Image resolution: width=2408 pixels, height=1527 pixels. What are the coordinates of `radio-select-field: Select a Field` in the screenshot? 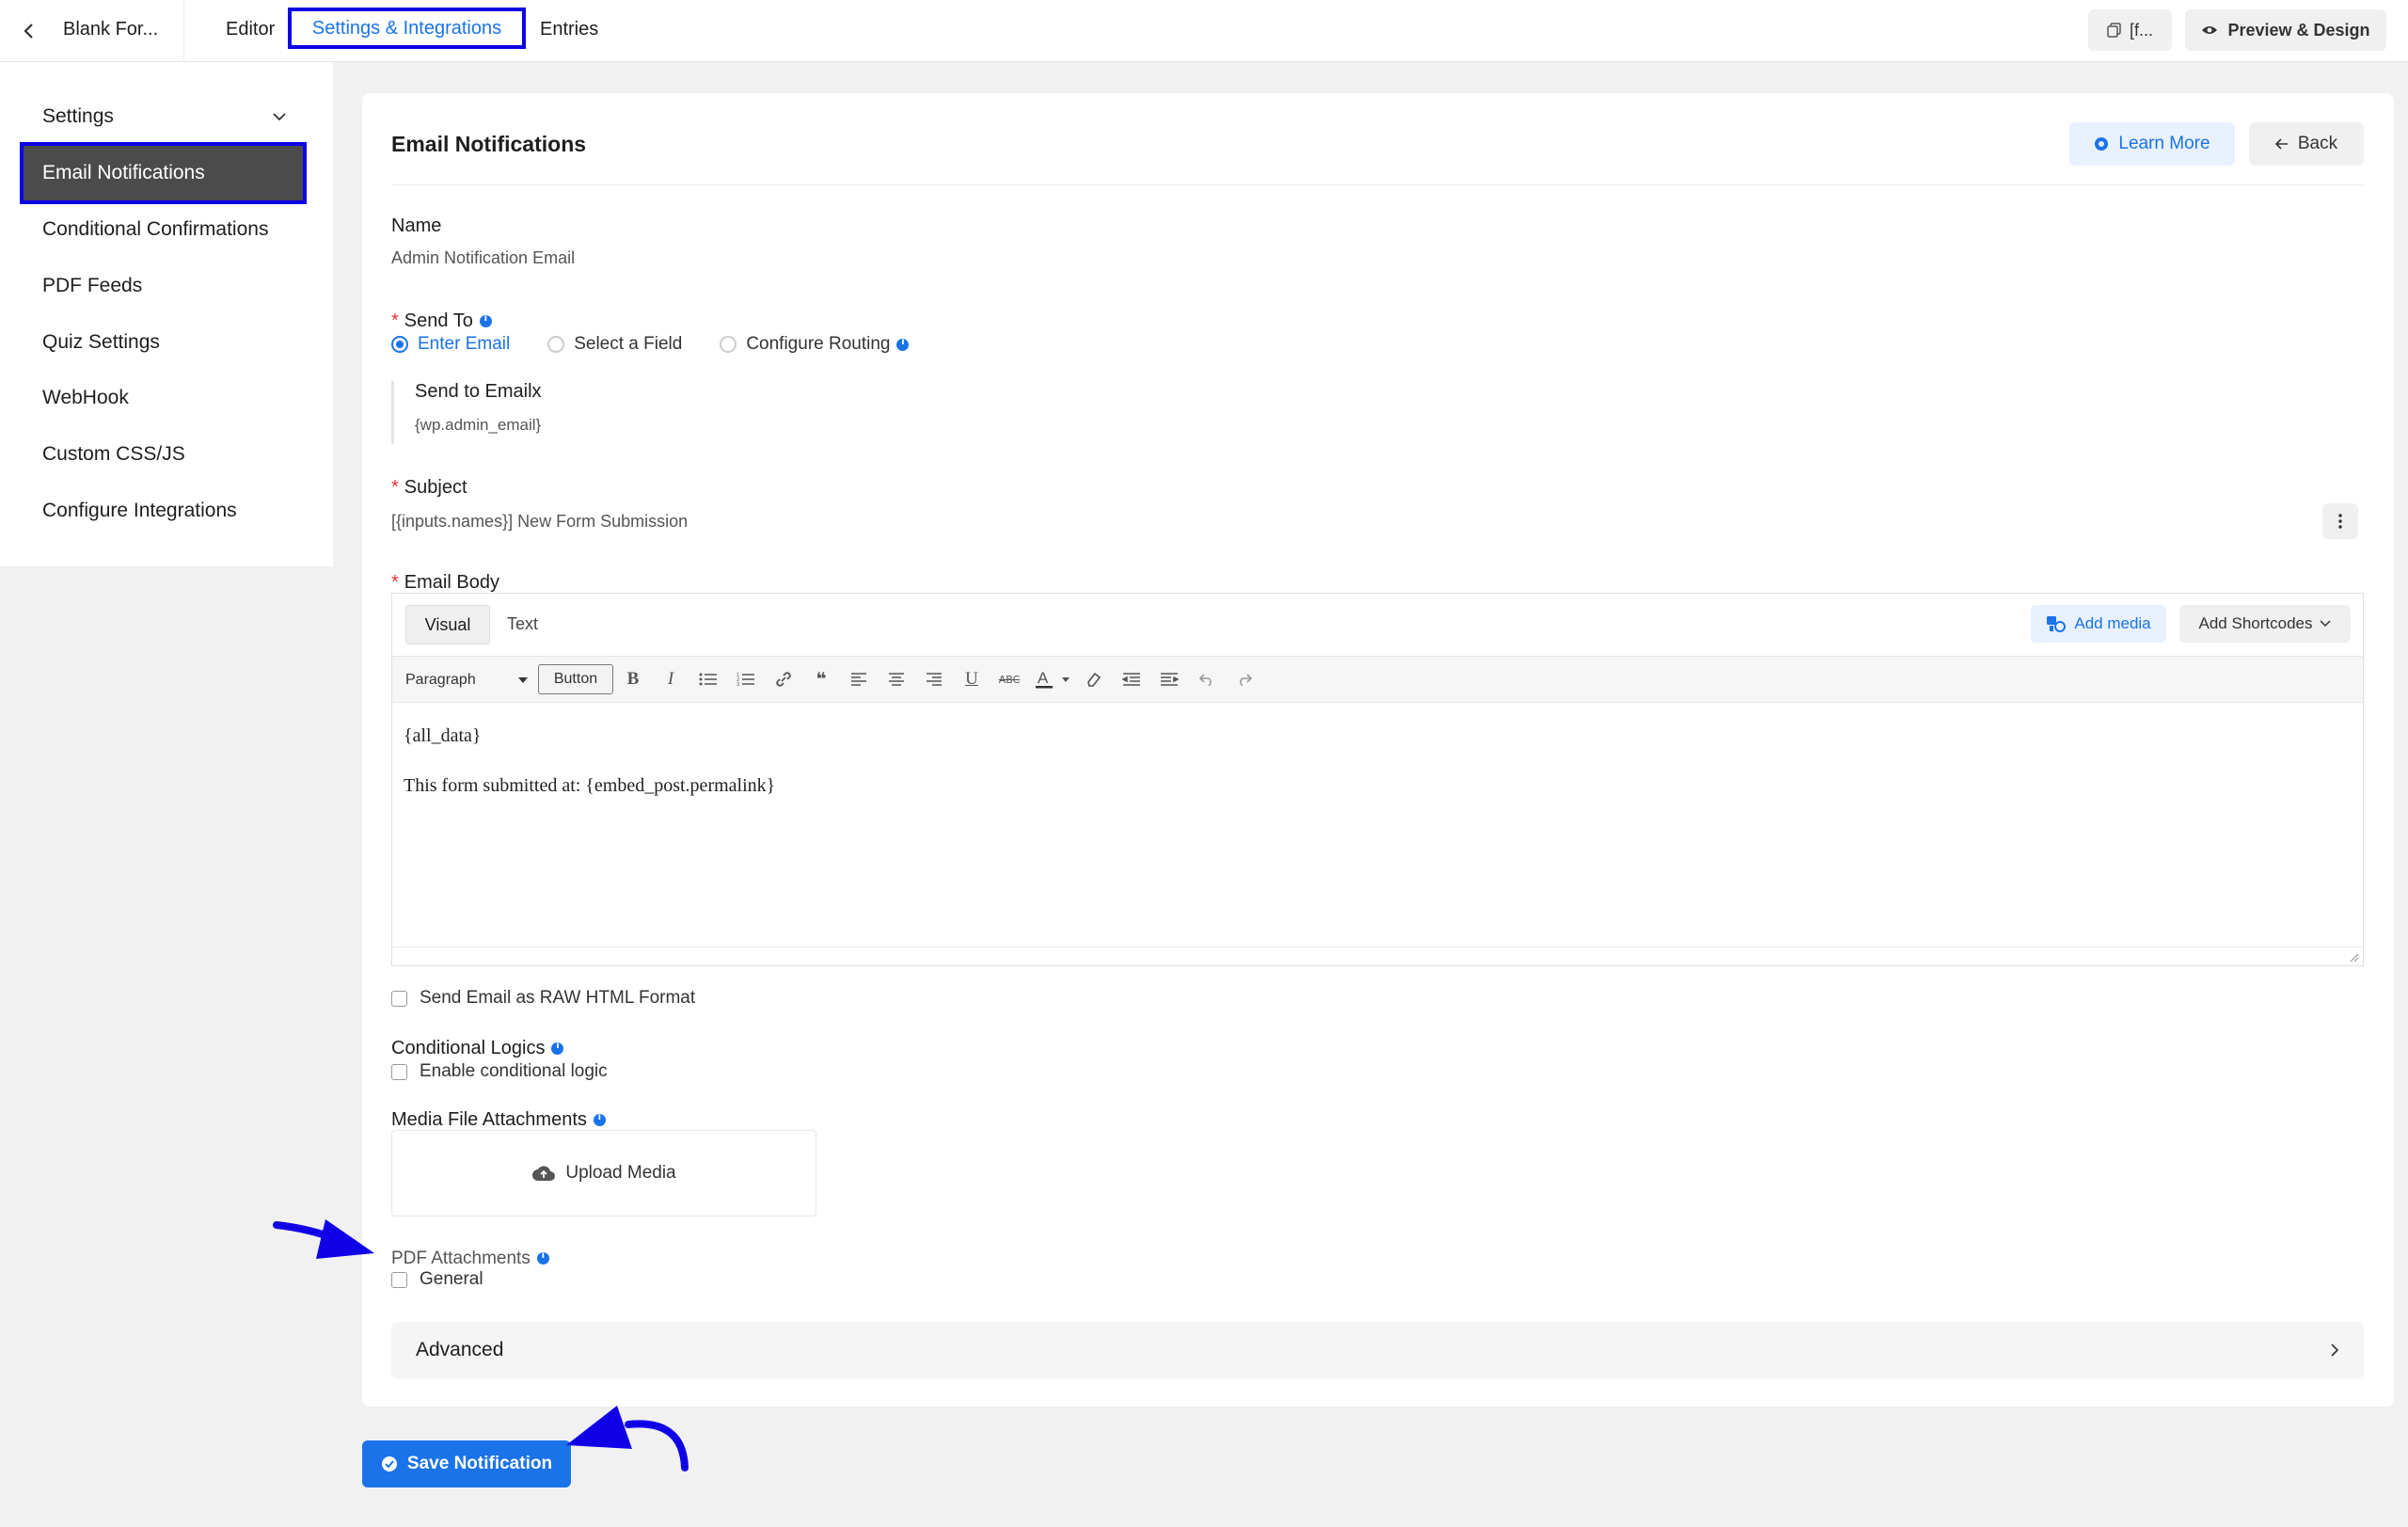 It's located at (615, 344).